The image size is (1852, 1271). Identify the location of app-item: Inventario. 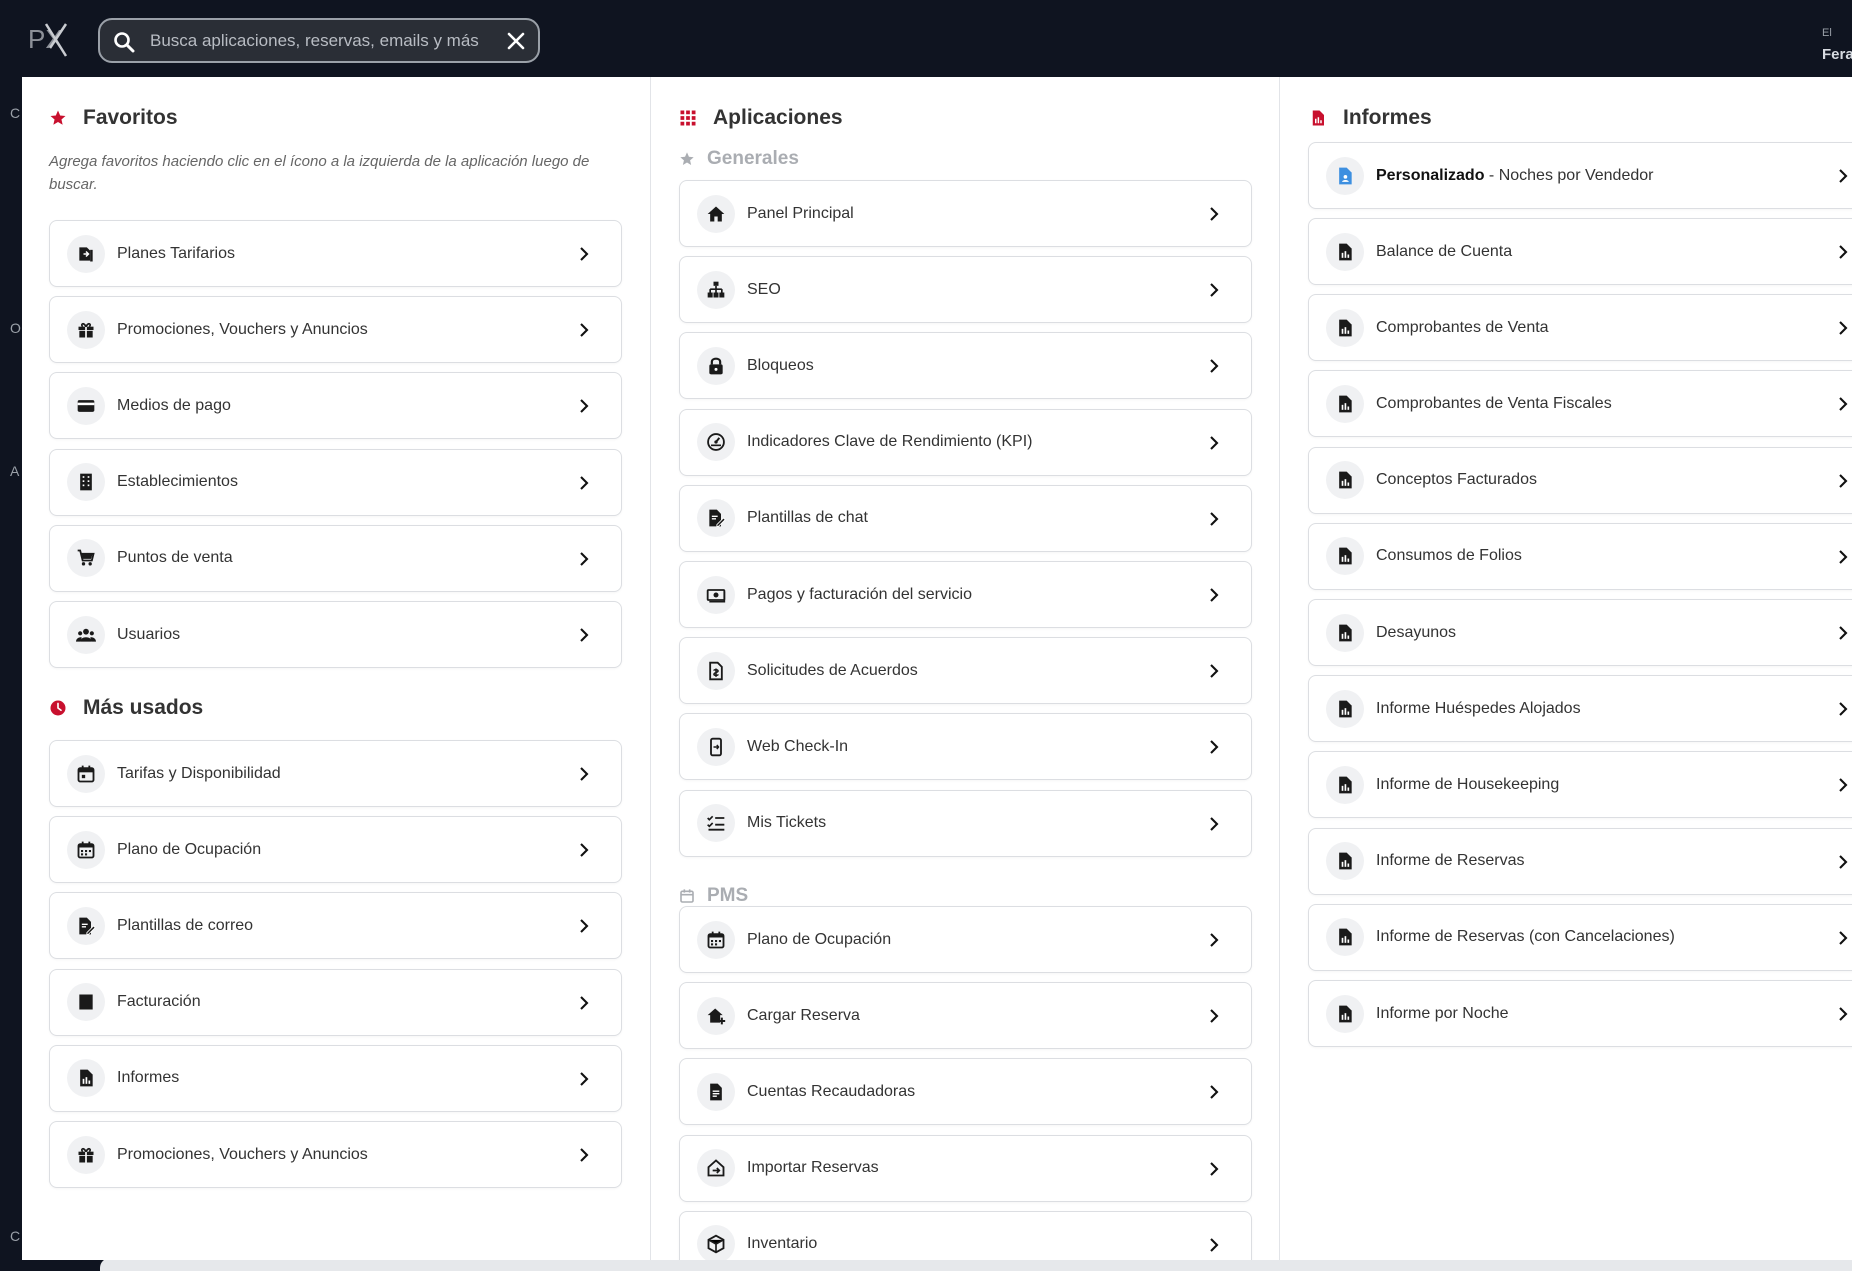
(965, 1235).